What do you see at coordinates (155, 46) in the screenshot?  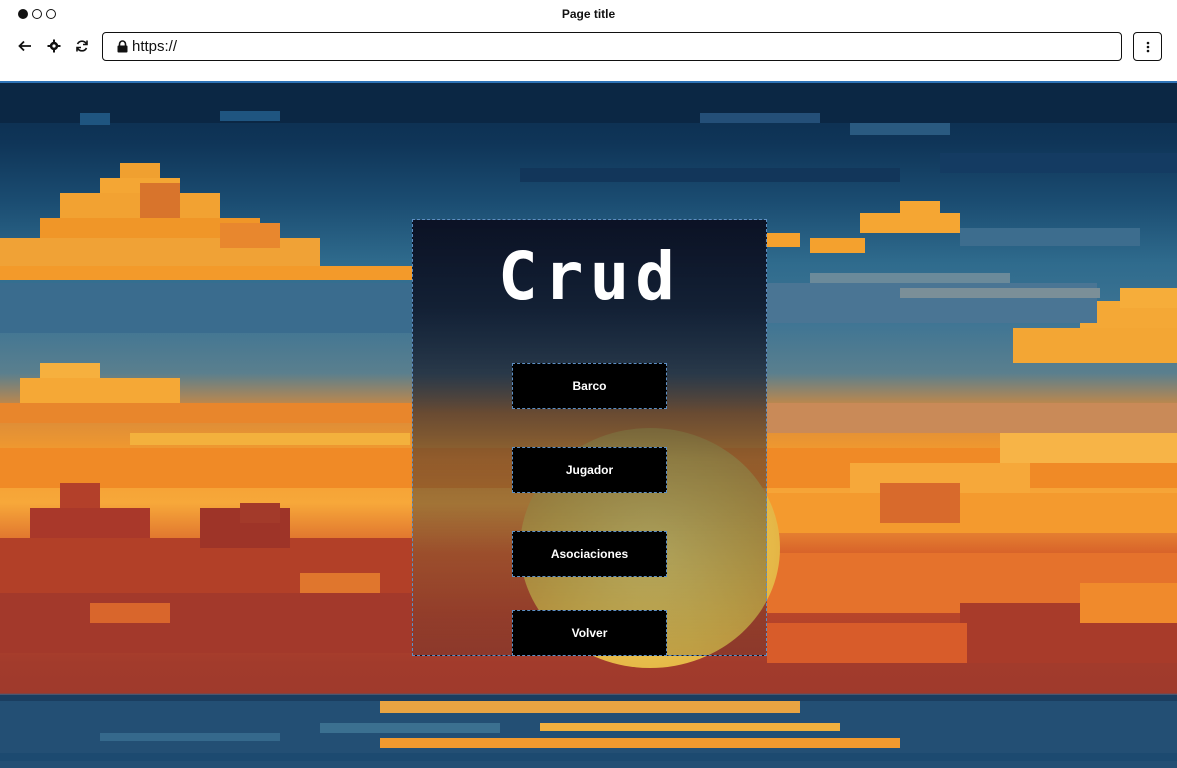 I see `url-text: https://` at bounding box center [155, 46].